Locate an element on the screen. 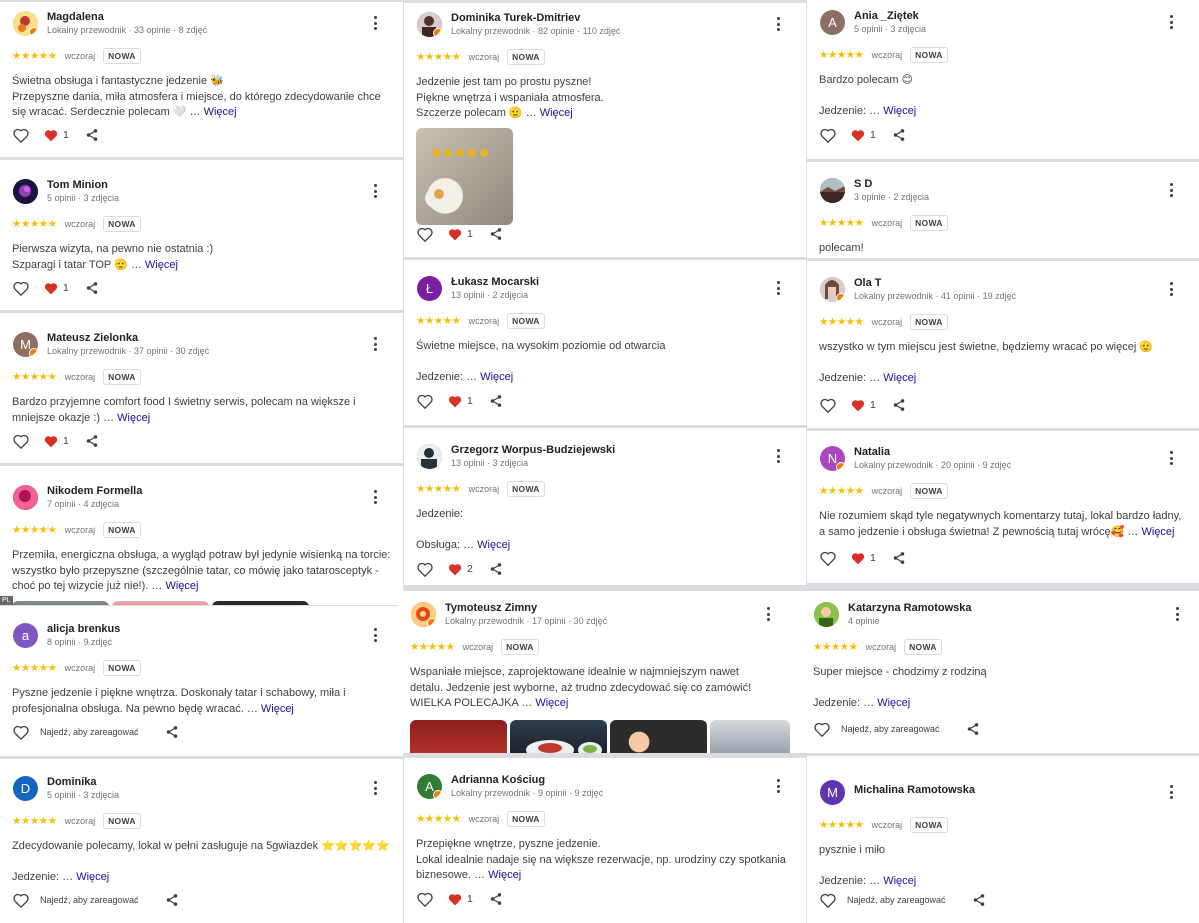 The height and width of the screenshot is (923, 1199). reviewer-name: Magdalena is located at coordinates (75, 17).